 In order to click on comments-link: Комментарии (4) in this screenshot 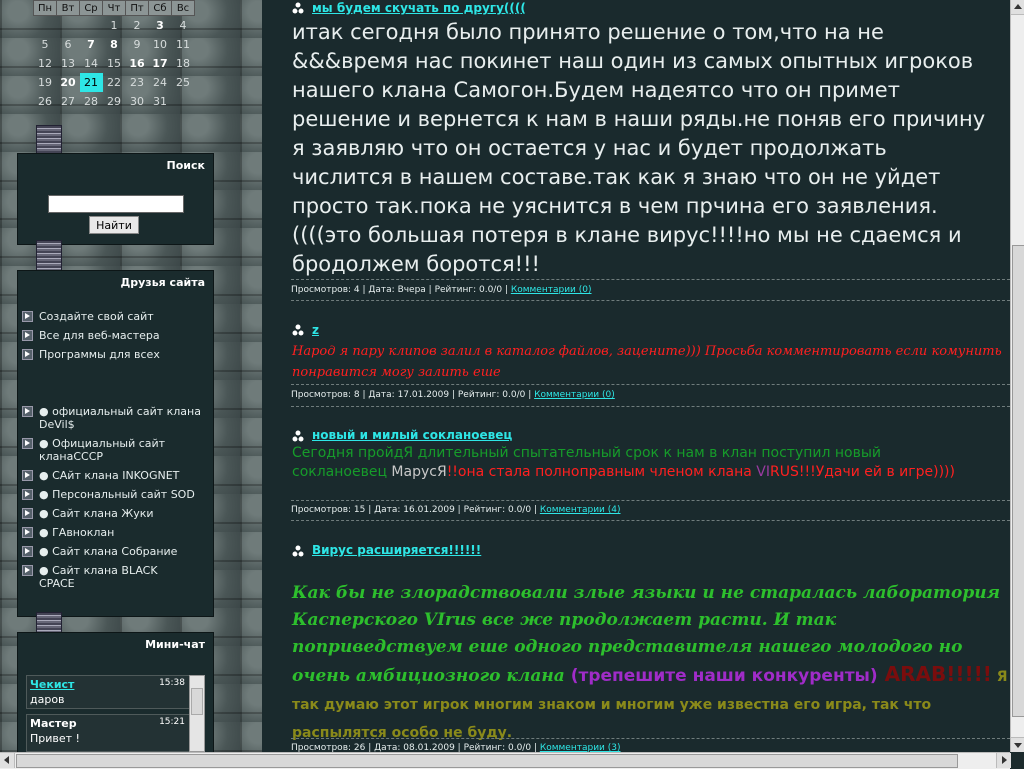, I will do `click(580, 510)`.